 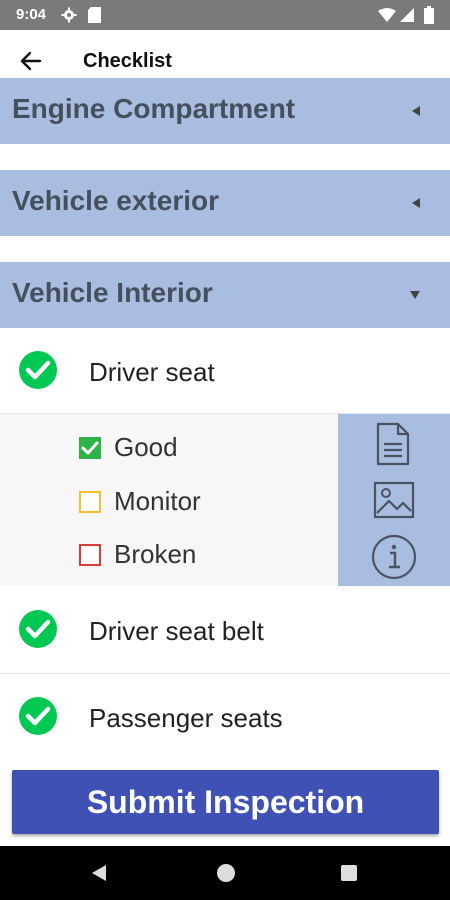 I want to click on signal-icon, so click(x=407, y=15).